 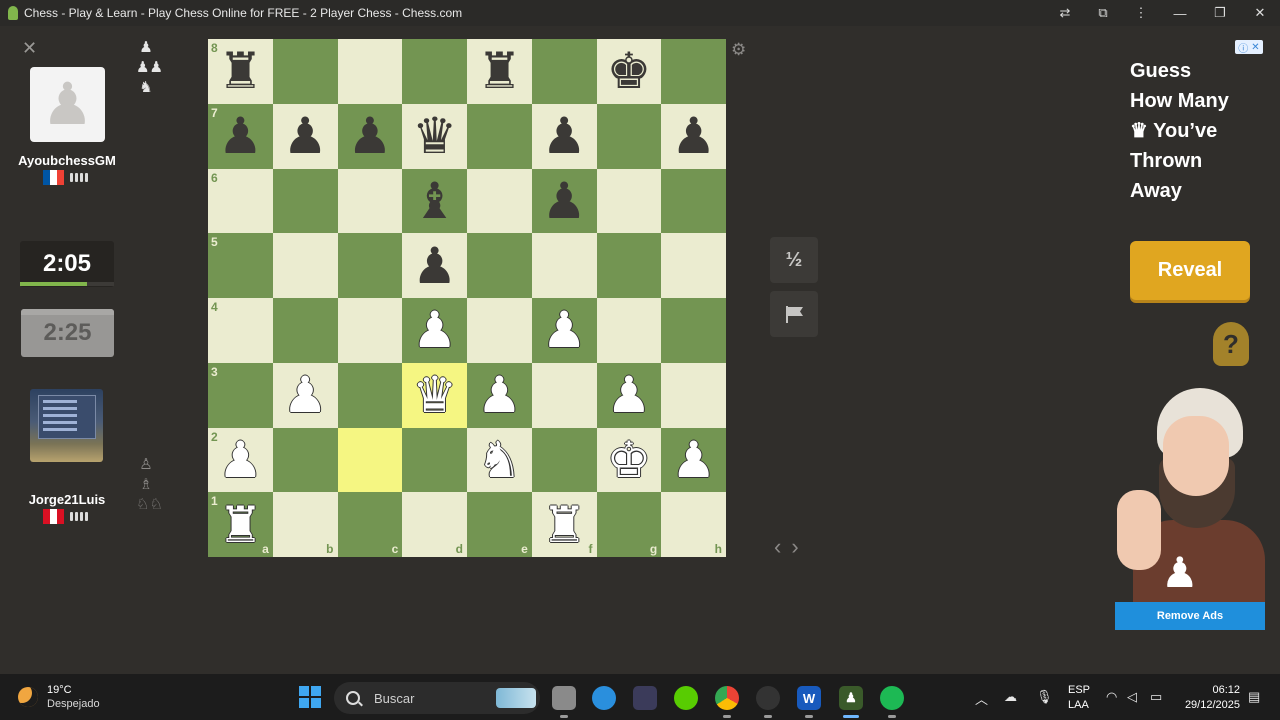 What do you see at coordinates (693, 395) in the screenshot?
I see `square-h3` at bounding box center [693, 395].